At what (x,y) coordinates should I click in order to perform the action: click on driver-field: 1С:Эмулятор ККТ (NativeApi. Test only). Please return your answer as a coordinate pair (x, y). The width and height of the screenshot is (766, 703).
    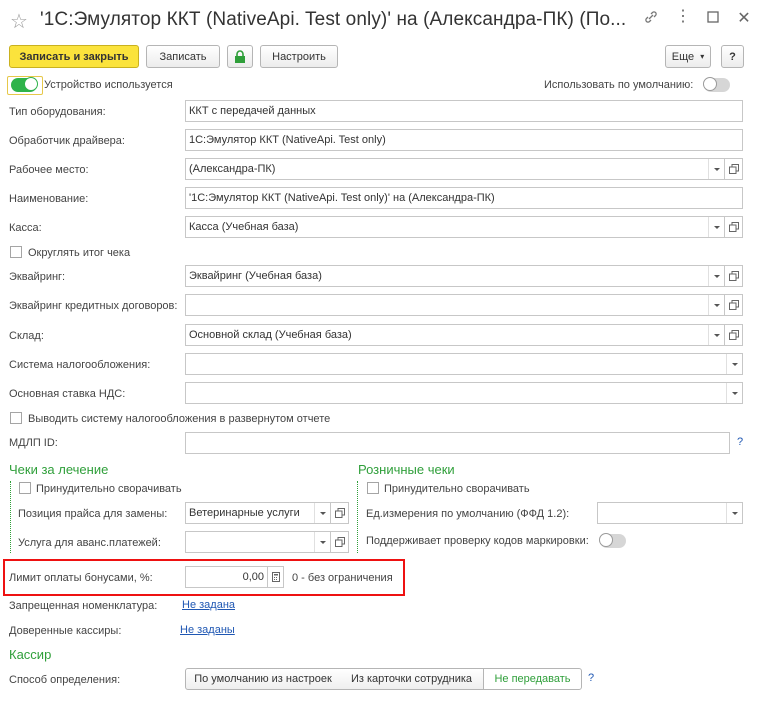
    Looking at the image, I should click on (464, 140).